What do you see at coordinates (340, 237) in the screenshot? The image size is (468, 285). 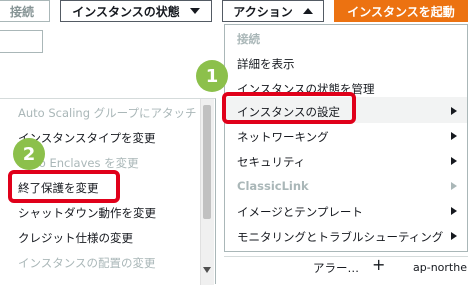 I see `menu-item-monitoring-troubleshooting: モニタリングとトラブルシューティング` at bounding box center [340, 237].